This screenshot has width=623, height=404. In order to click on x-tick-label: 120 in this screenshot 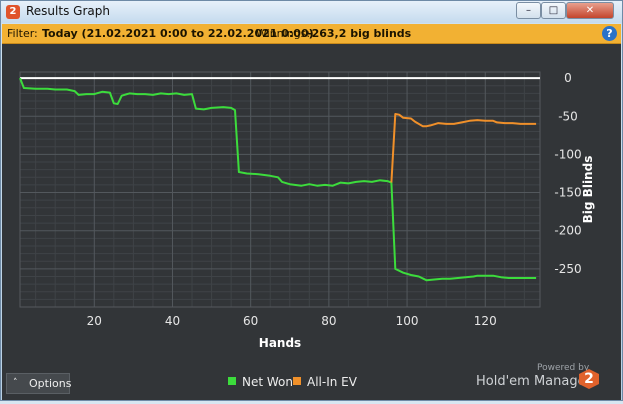, I will do `click(485, 321)`.